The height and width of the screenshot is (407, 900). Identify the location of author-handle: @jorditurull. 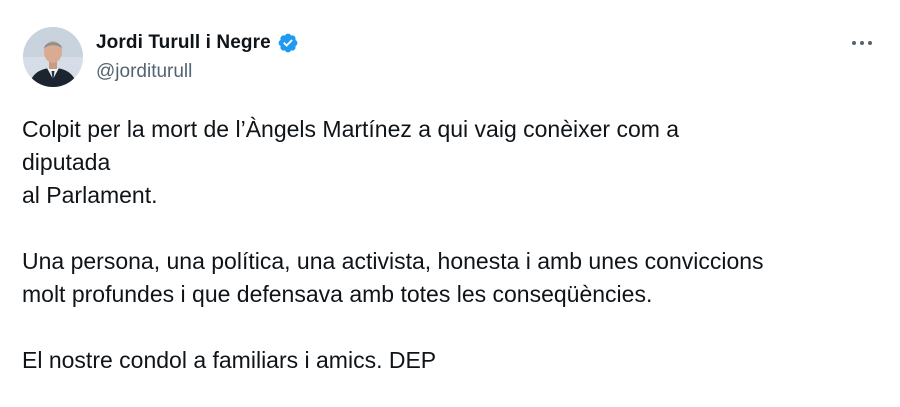
(197, 72).